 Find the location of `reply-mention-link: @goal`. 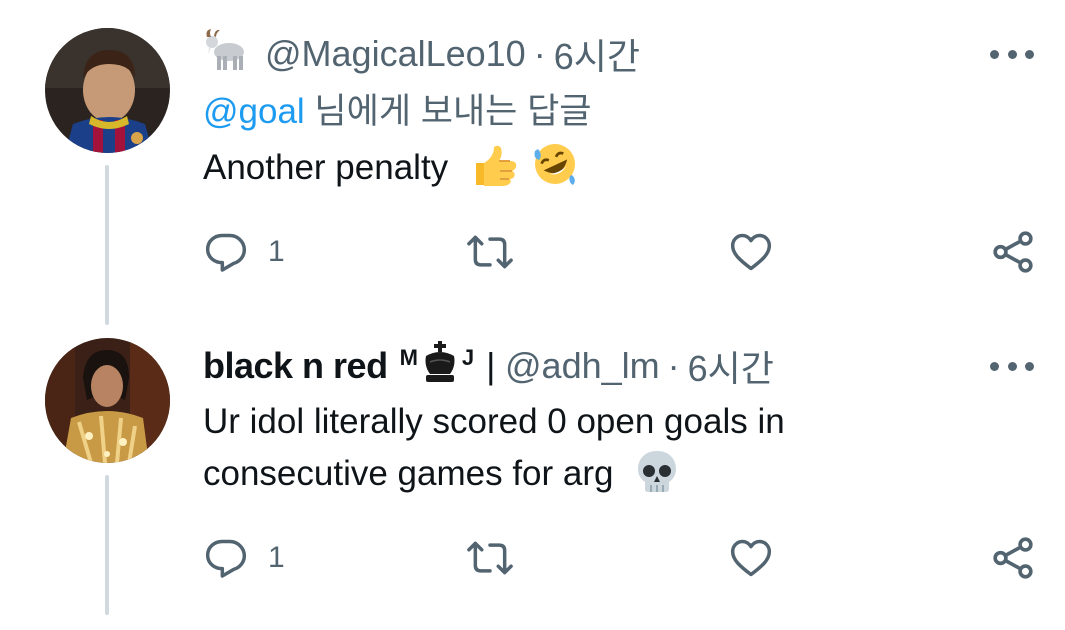

reply-mention-link: @goal is located at coordinates (254, 111).